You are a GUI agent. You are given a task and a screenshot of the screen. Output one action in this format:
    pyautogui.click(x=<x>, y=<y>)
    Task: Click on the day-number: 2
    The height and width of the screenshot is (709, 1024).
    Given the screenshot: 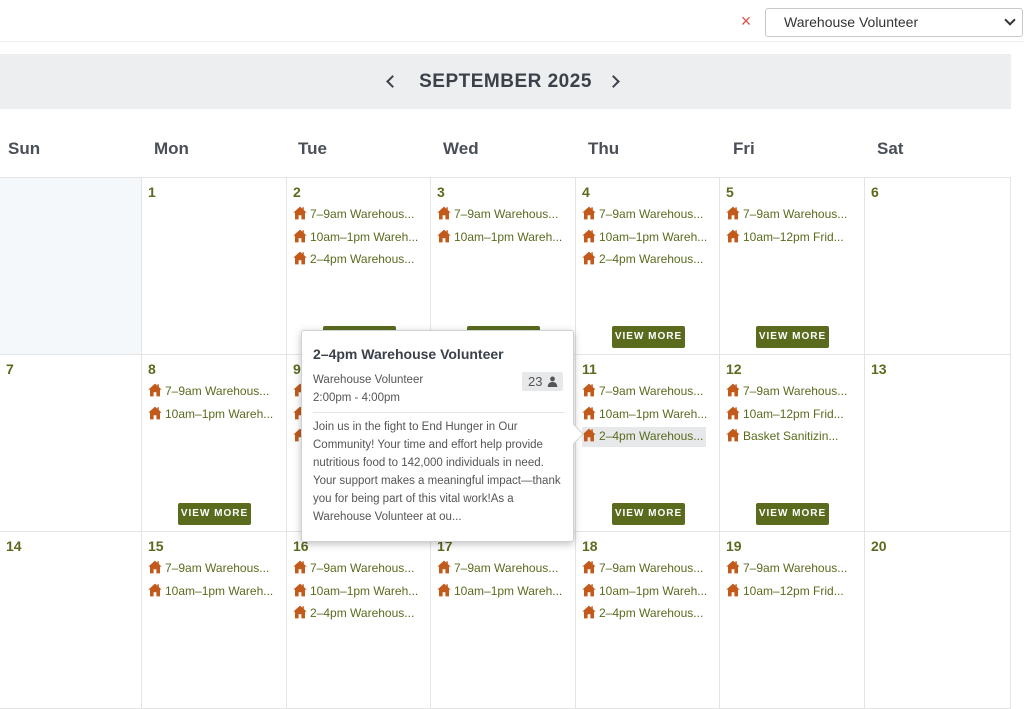 What is the action you would take?
    pyautogui.click(x=297, y=192)
    